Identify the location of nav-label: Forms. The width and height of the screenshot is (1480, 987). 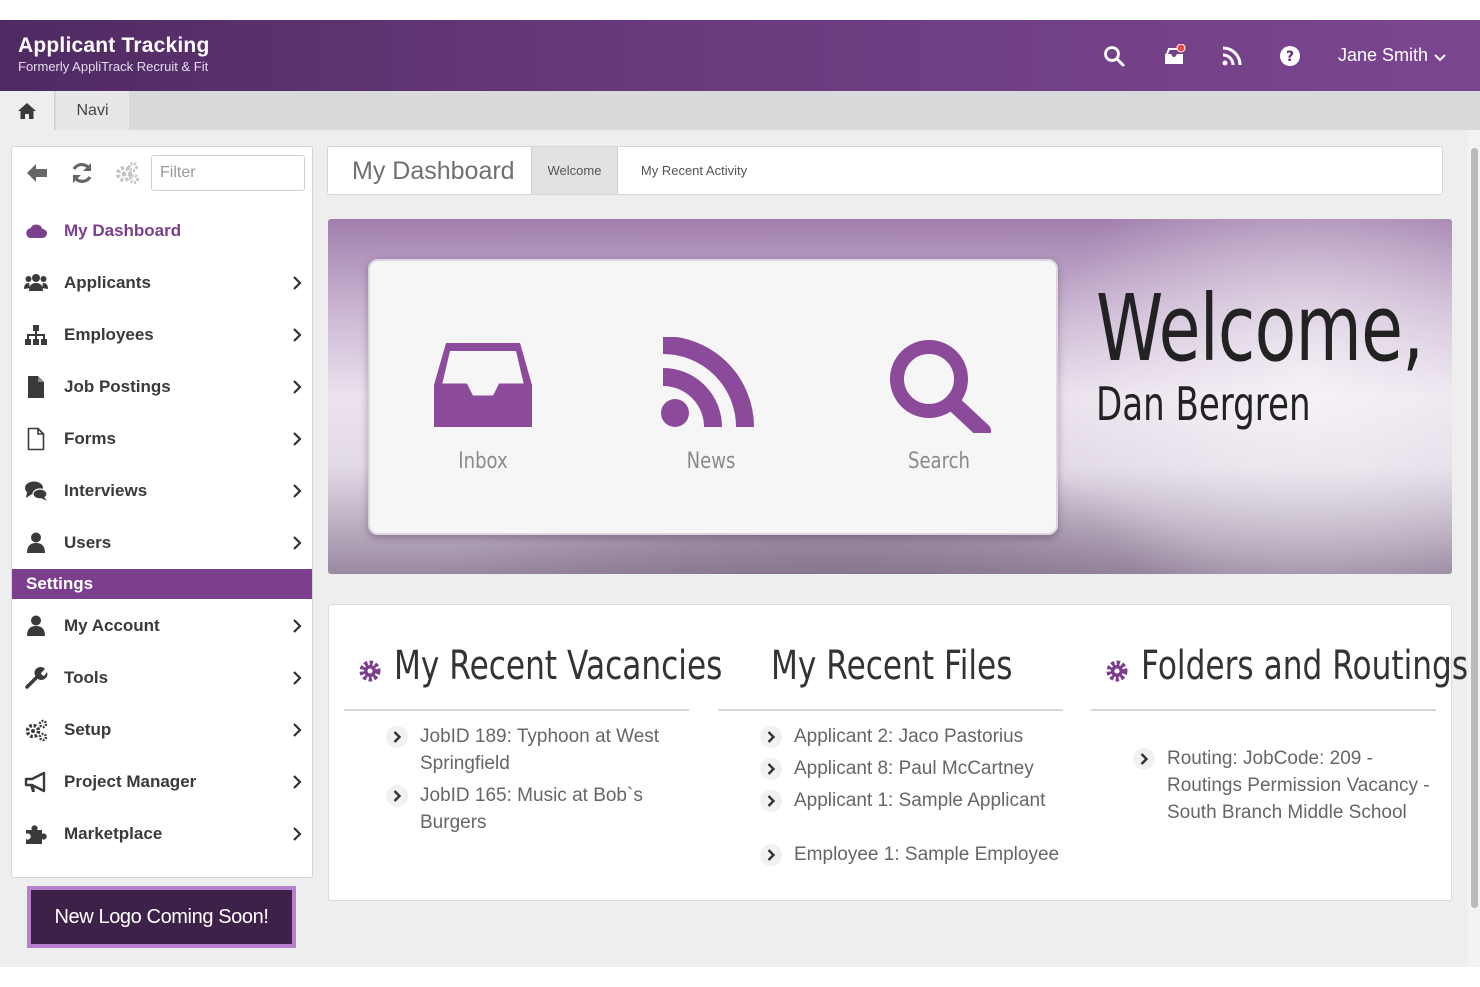
(90, 438).